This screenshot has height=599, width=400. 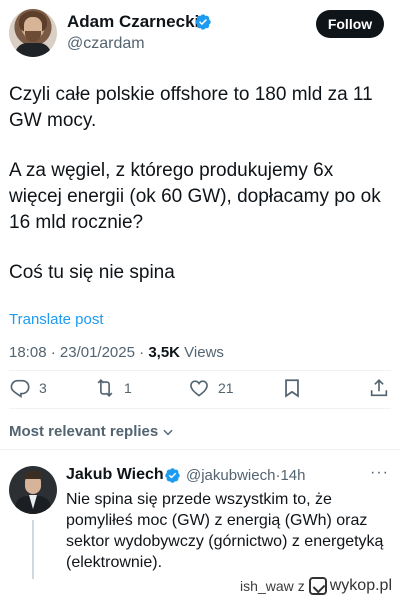 What do you see at coordinates (28, 352) in the screenshot?
I see `tweet-time: 18:08` at bounding box center [28, 352].